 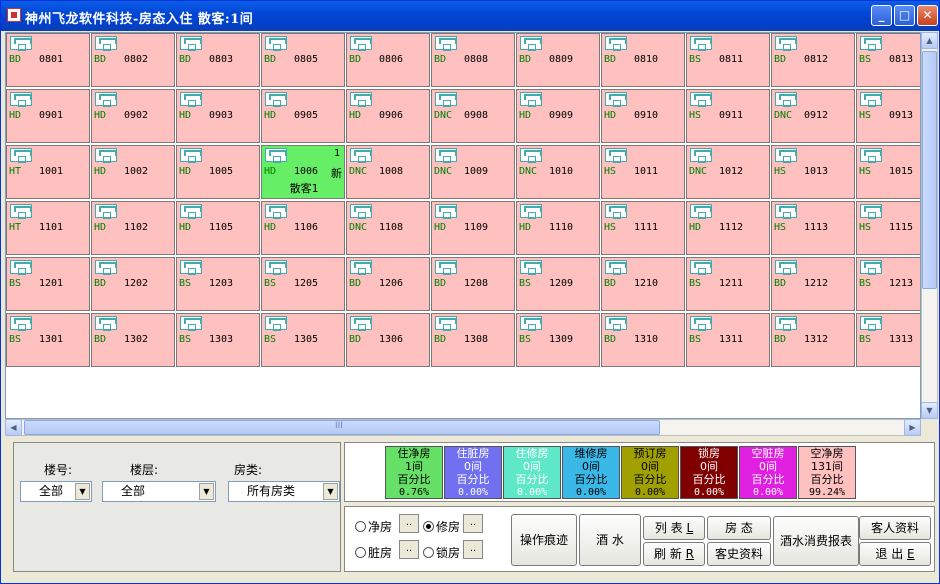 I want to click on room-tile: BS 1201, so click(x=48, y=284).